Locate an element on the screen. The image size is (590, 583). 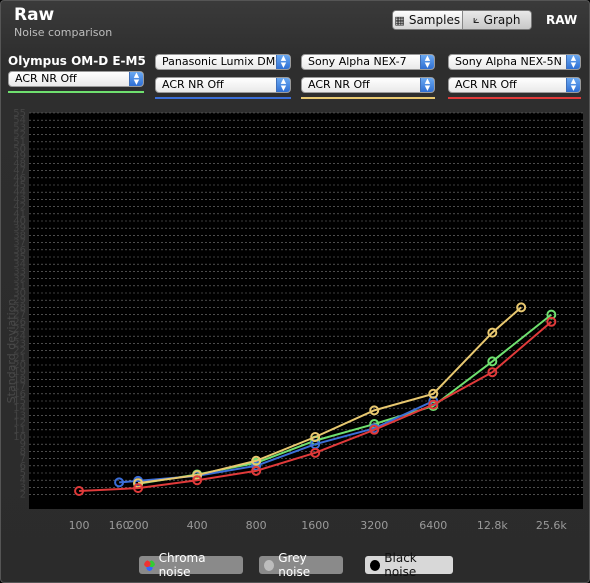
grey-noise-toggle: Grey noise is located at coordinates (301, 565).